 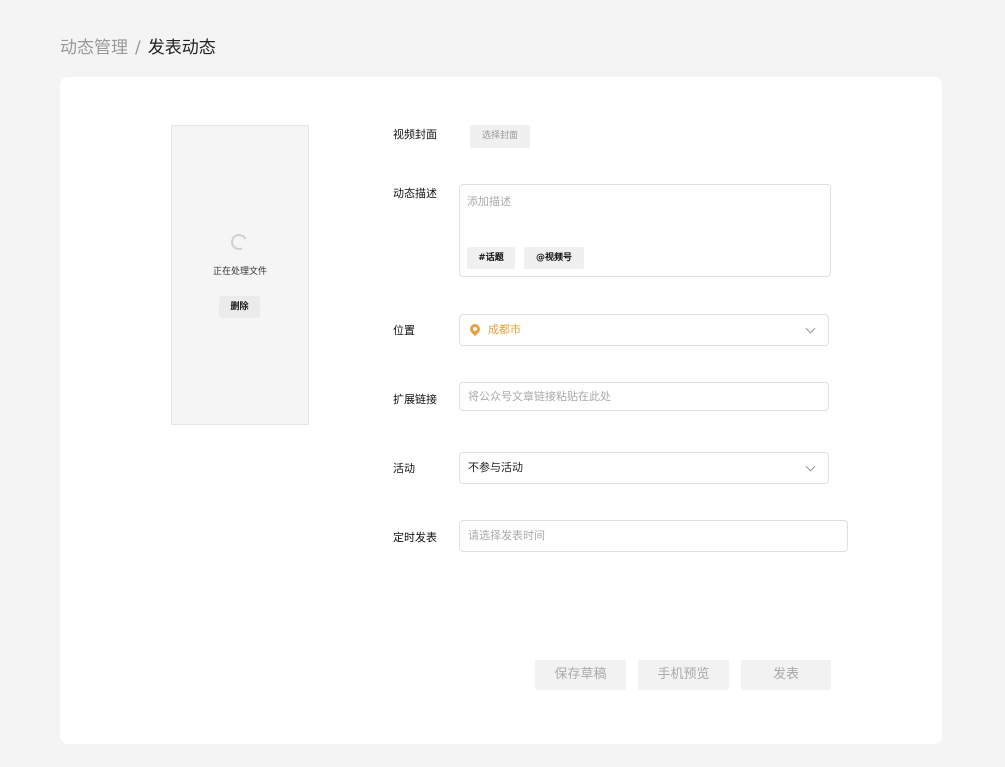 I want to click on cover-label: 视频封面, so click(x=415, y=134).